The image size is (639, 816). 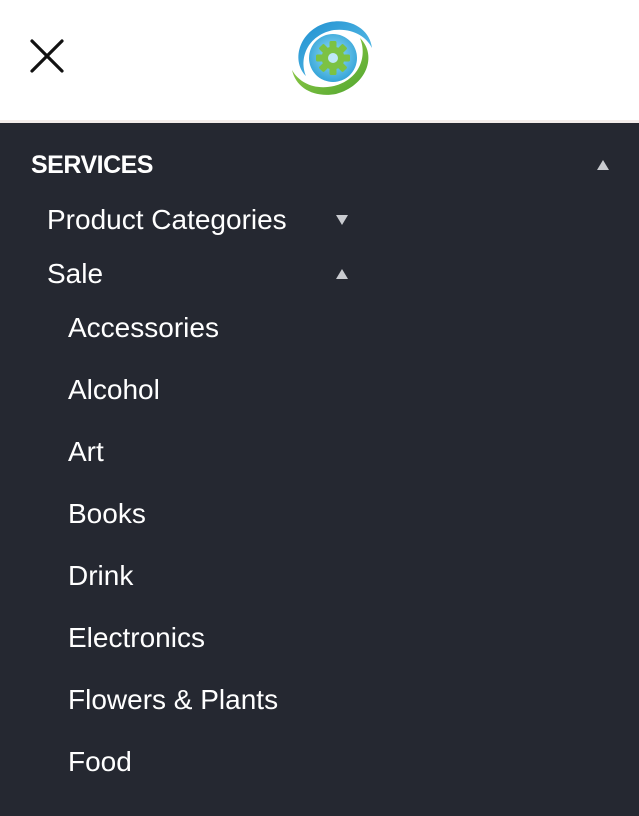 I want to click on menu-item-label: Flowers & Plants, so click(x=173, y=699).